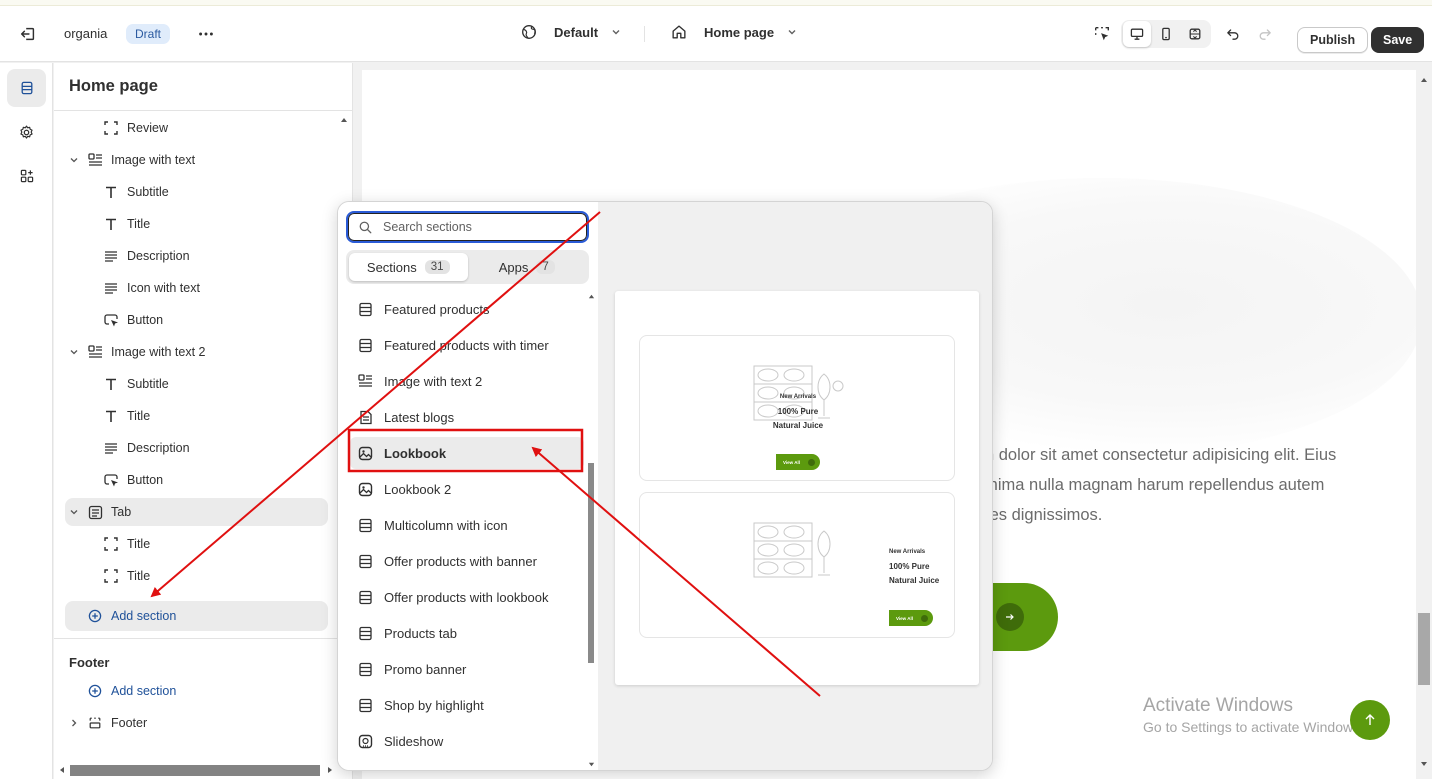 The height and width of the screenshot is (779, 1432). Describe the element at coordinates (26, 132) in the screenshot. I see `rail-theme-settings-button` at that location.